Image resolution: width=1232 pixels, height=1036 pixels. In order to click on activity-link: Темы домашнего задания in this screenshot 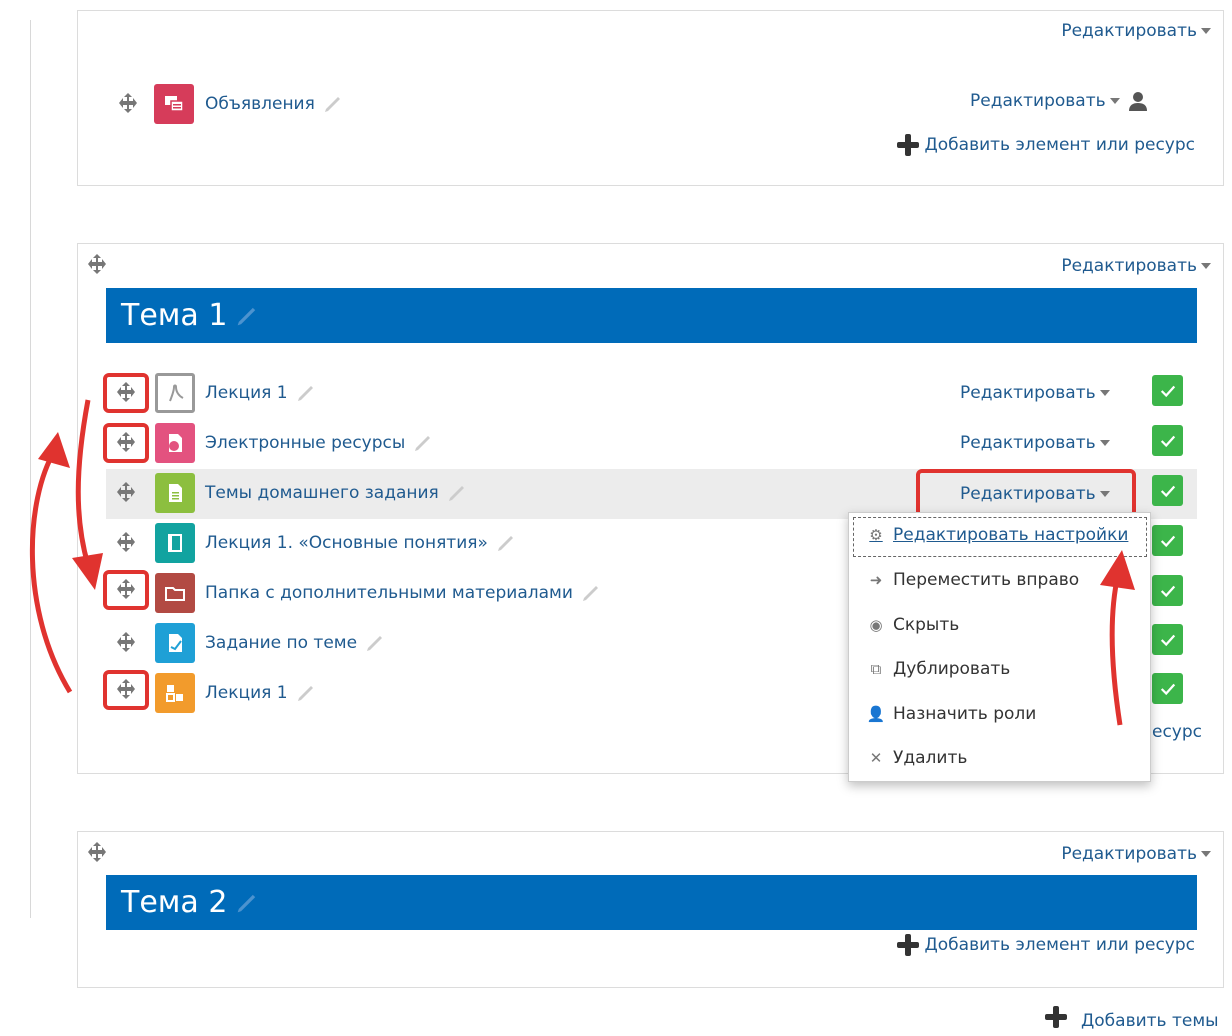, I will do `click(337, 493)`.